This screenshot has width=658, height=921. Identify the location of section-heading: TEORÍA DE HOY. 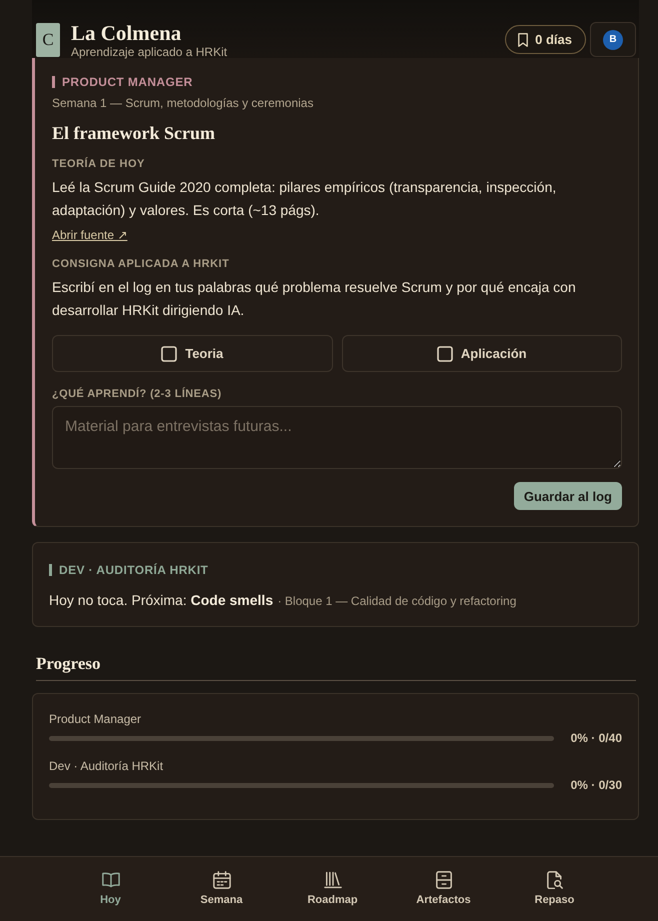
(99, 164).